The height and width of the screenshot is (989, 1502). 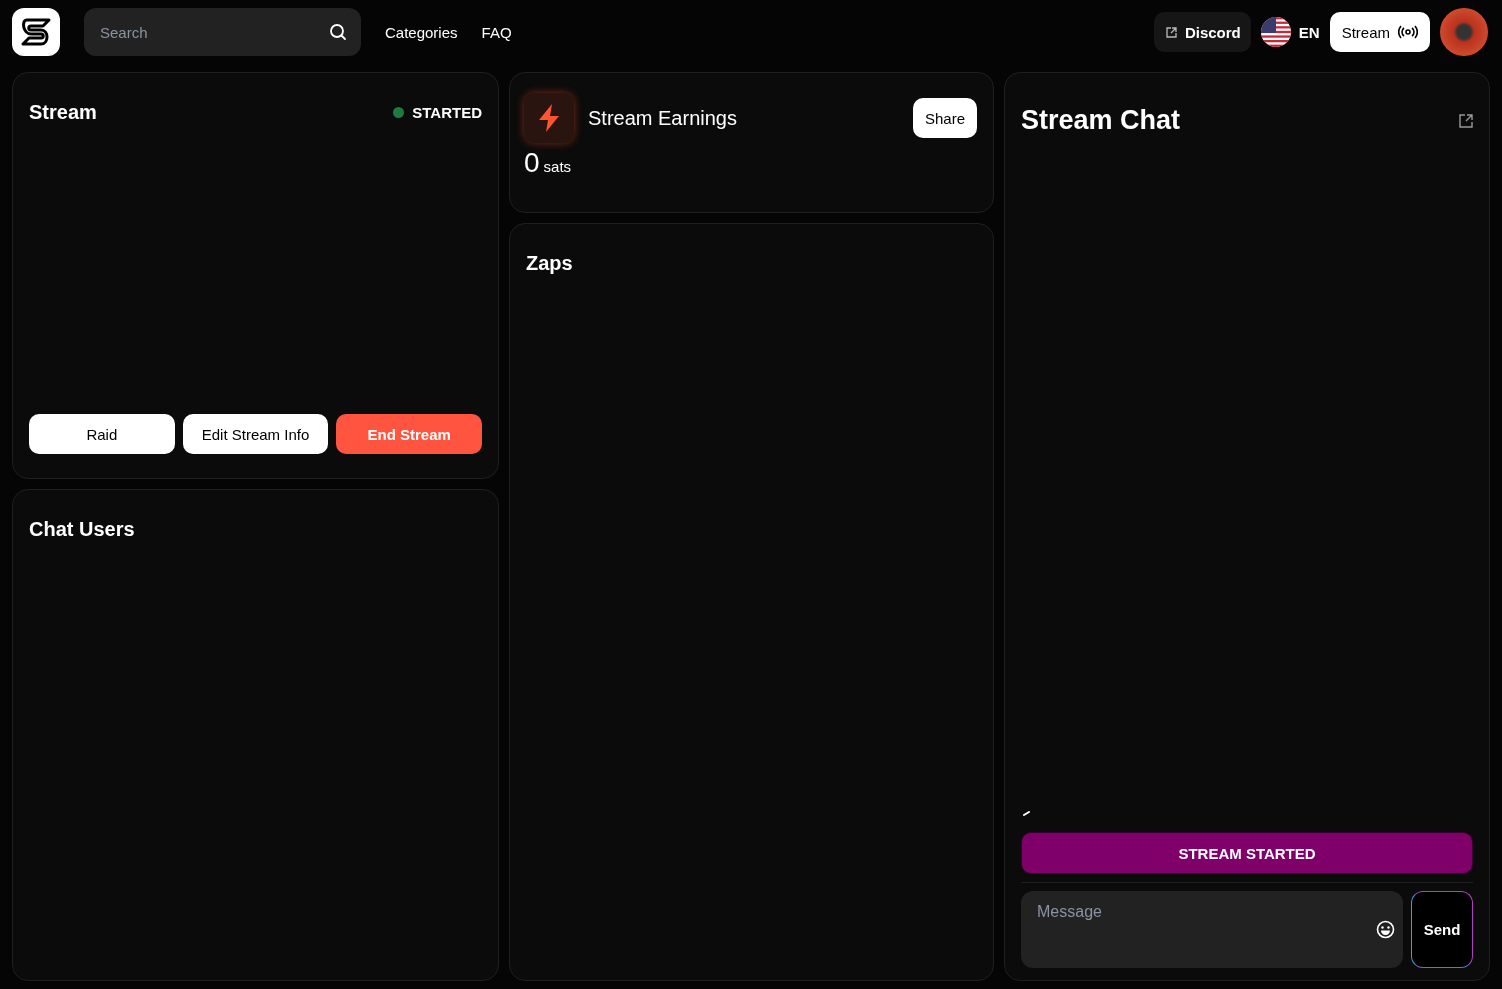 I want to click on flag-icon, so click(x=1275, y=32).